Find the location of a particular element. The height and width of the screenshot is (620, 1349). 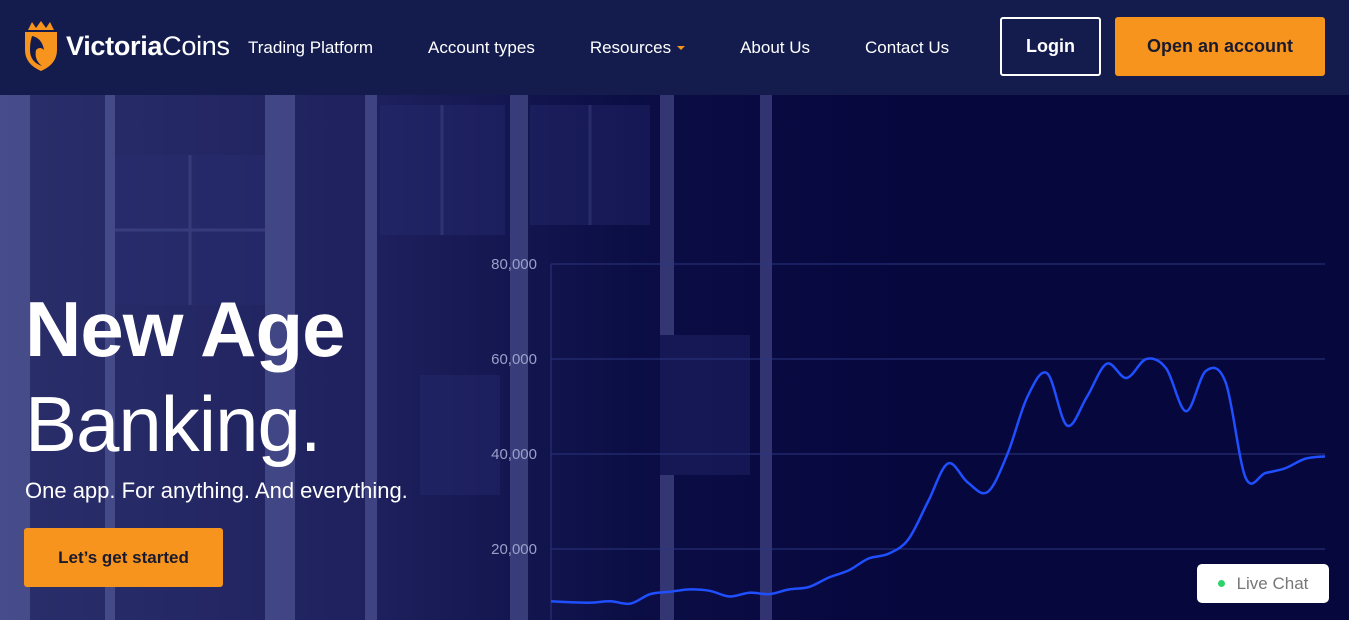

dropdown-caret-icon is located at coordinates (681, 47).